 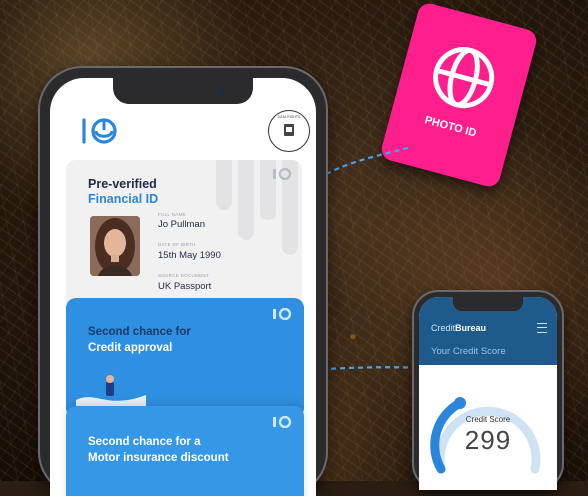 I want to click on portrait-illustration, so click(x=115, y=246).